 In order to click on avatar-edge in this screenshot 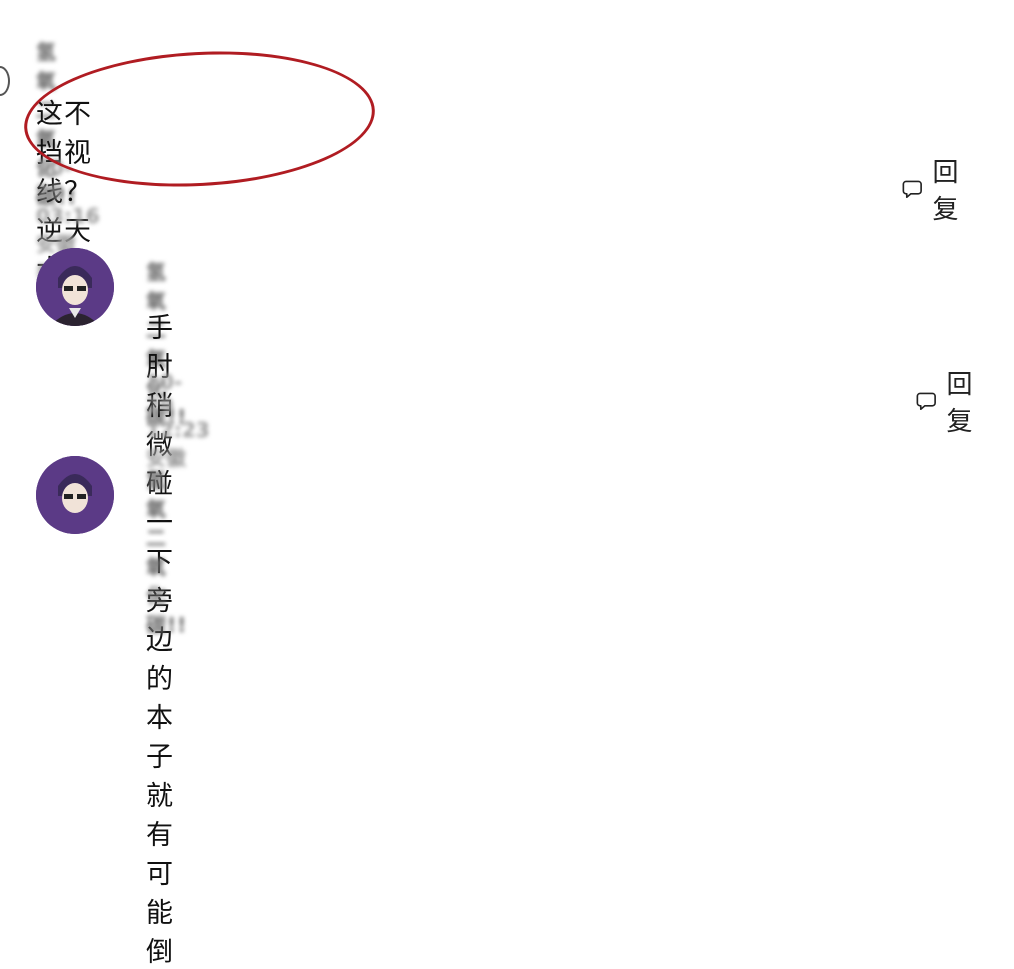, I will do `click(5, 81)`.